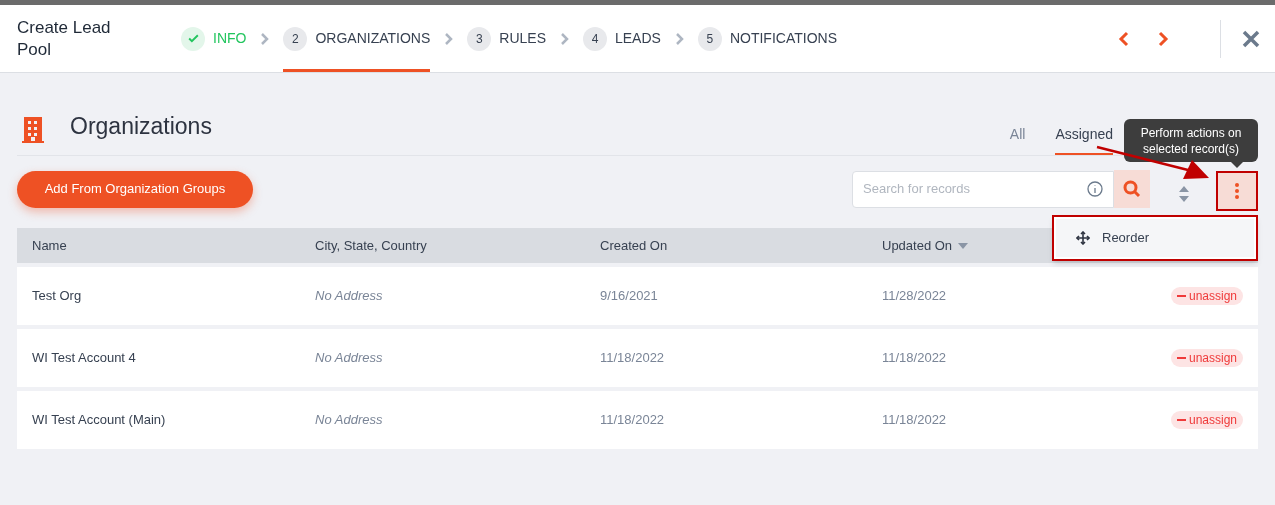 Image resolution: width=1275 pixels, height=505 pixels. Describe the element at coordinates (193, 38) in the screenshot. I see `check-icon` at that location.